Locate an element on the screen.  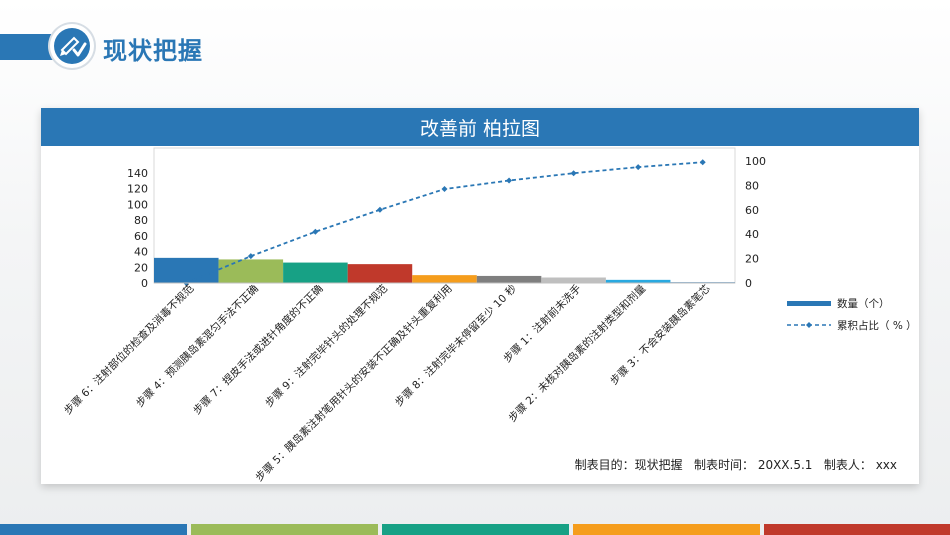
pencil-check-icon is located at coordinates (73, 46).